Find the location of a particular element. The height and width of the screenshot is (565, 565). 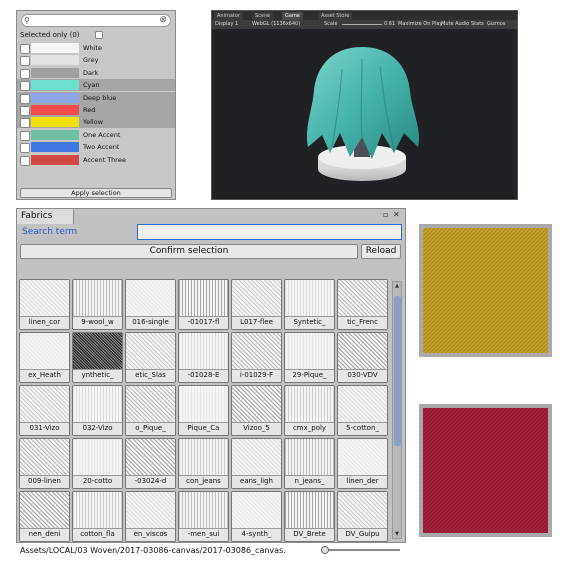

slider-knob is located at coordinates (325, 550).